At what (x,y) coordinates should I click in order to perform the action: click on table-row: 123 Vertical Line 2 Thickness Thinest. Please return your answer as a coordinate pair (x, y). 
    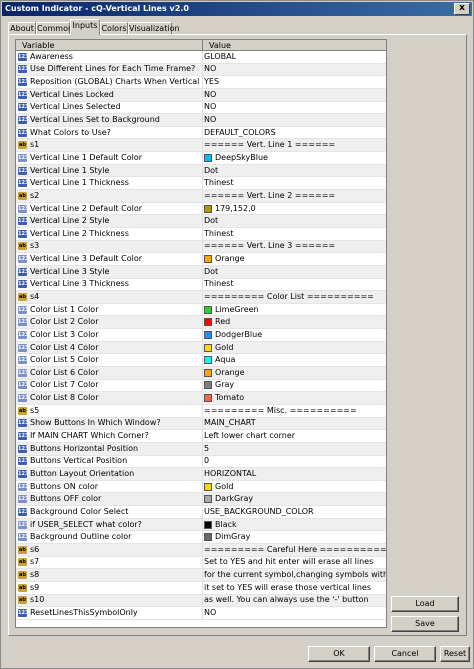
    Looking at the image, I should click on (201, 234).